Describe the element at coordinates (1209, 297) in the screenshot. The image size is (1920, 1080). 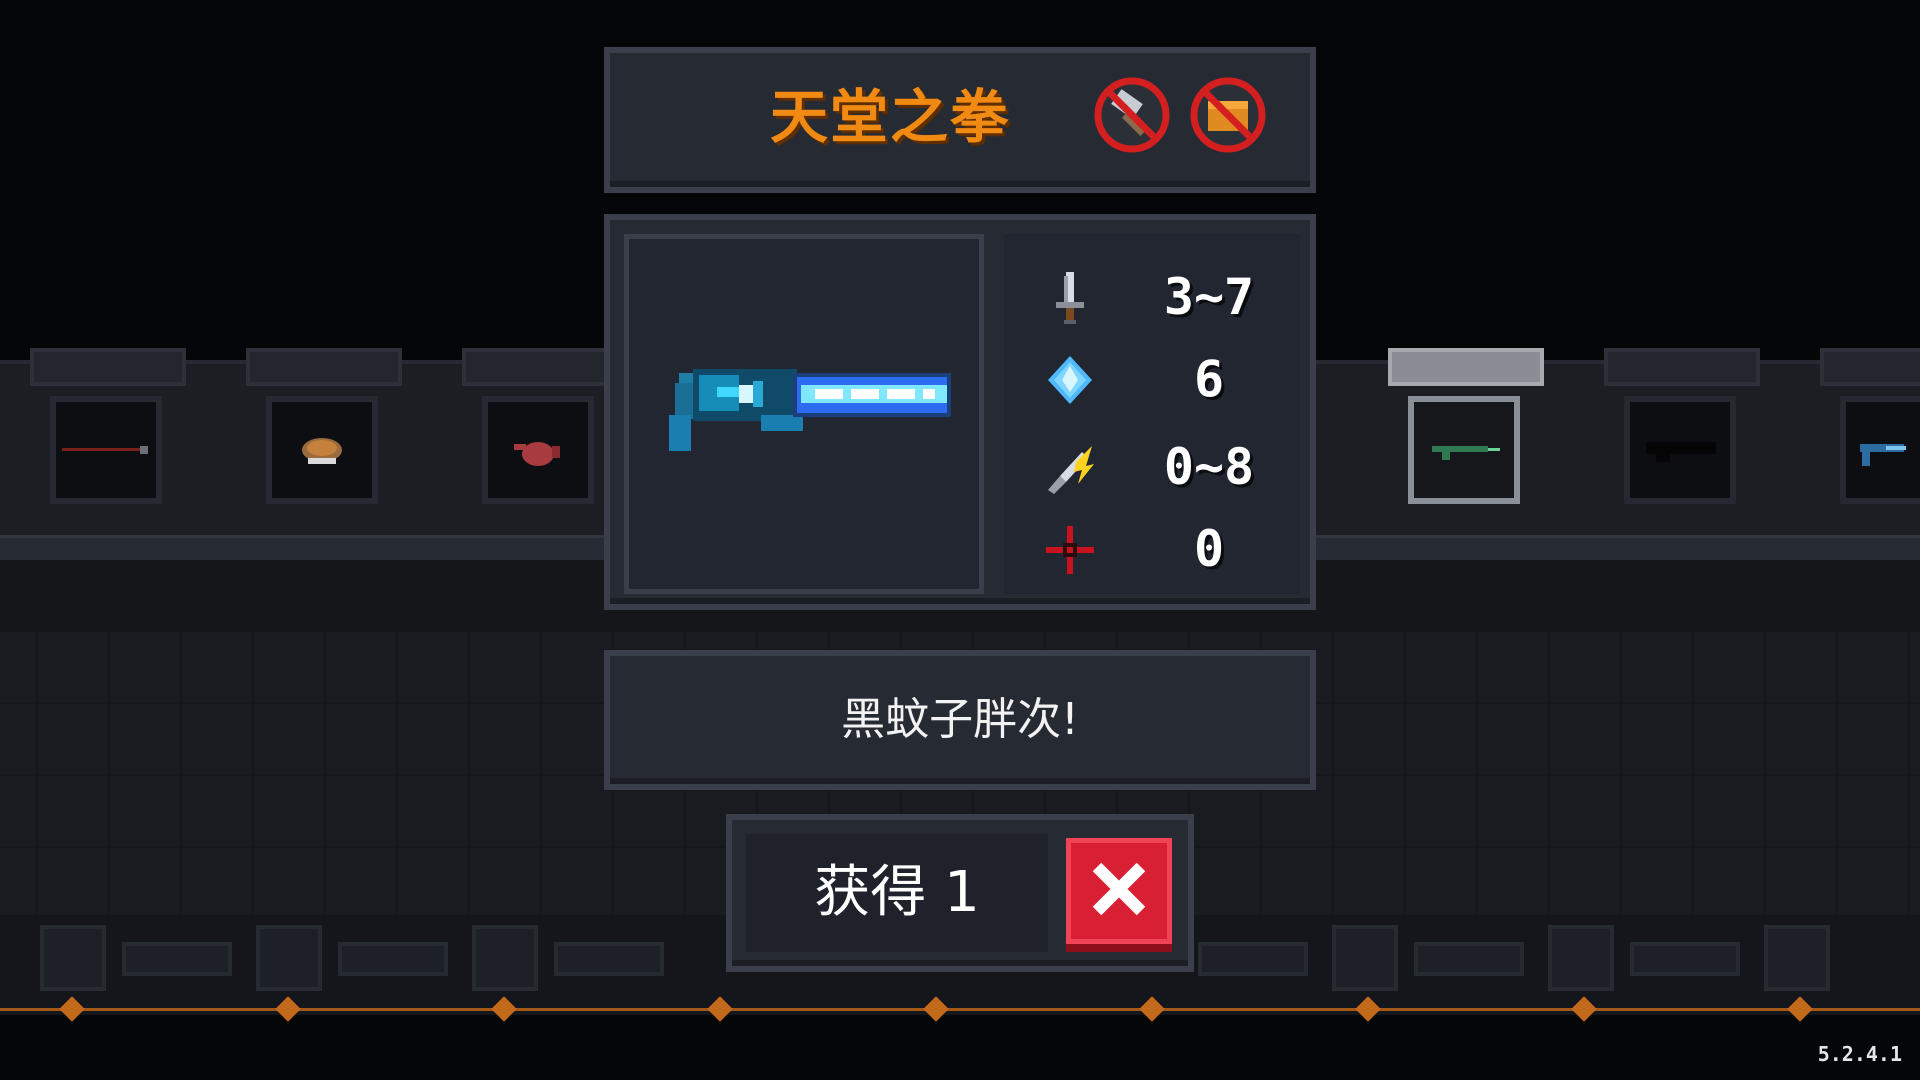
I see `damage-value: 3~7` at that location.